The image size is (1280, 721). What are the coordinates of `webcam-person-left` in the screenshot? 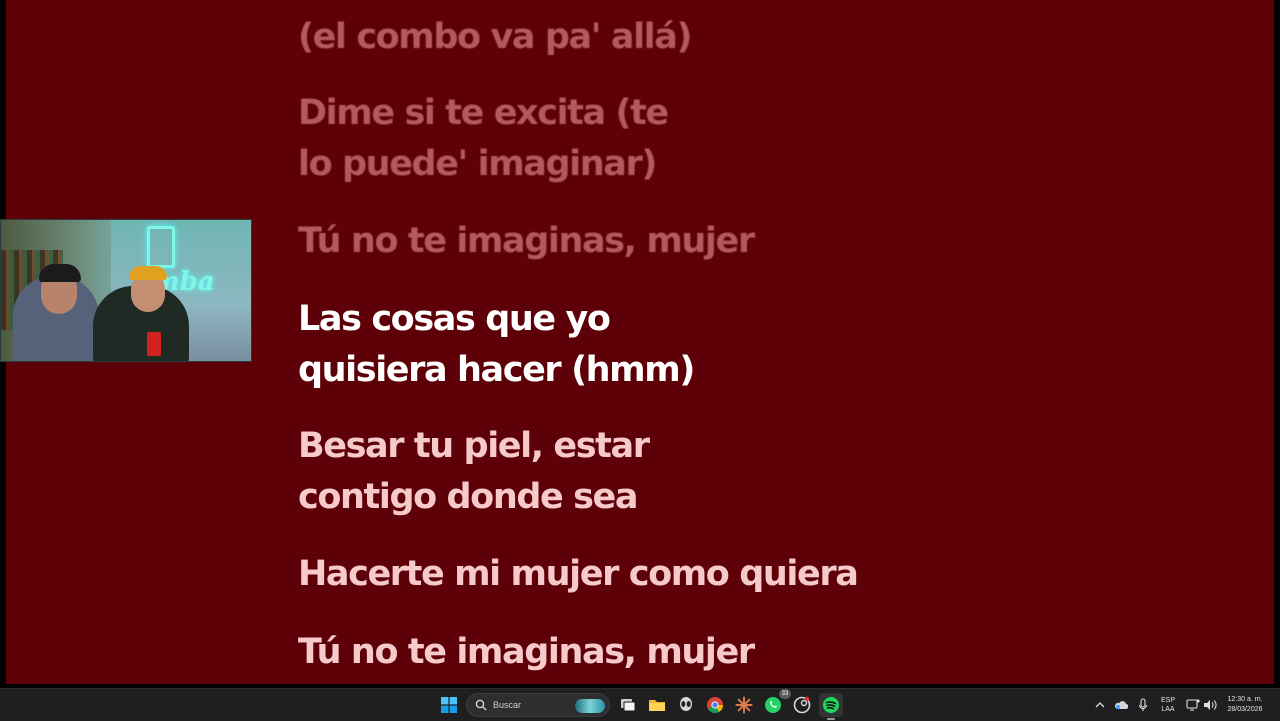 It's located at (56, 312).